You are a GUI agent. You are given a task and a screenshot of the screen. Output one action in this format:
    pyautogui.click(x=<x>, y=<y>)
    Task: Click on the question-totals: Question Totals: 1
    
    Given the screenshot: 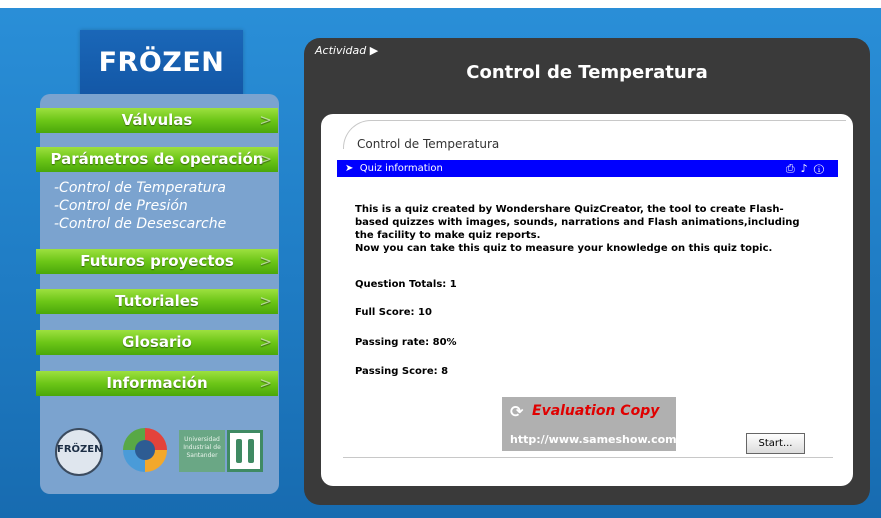 What is the action you would take?
    pyautogui.click(x=406, y=284)
    